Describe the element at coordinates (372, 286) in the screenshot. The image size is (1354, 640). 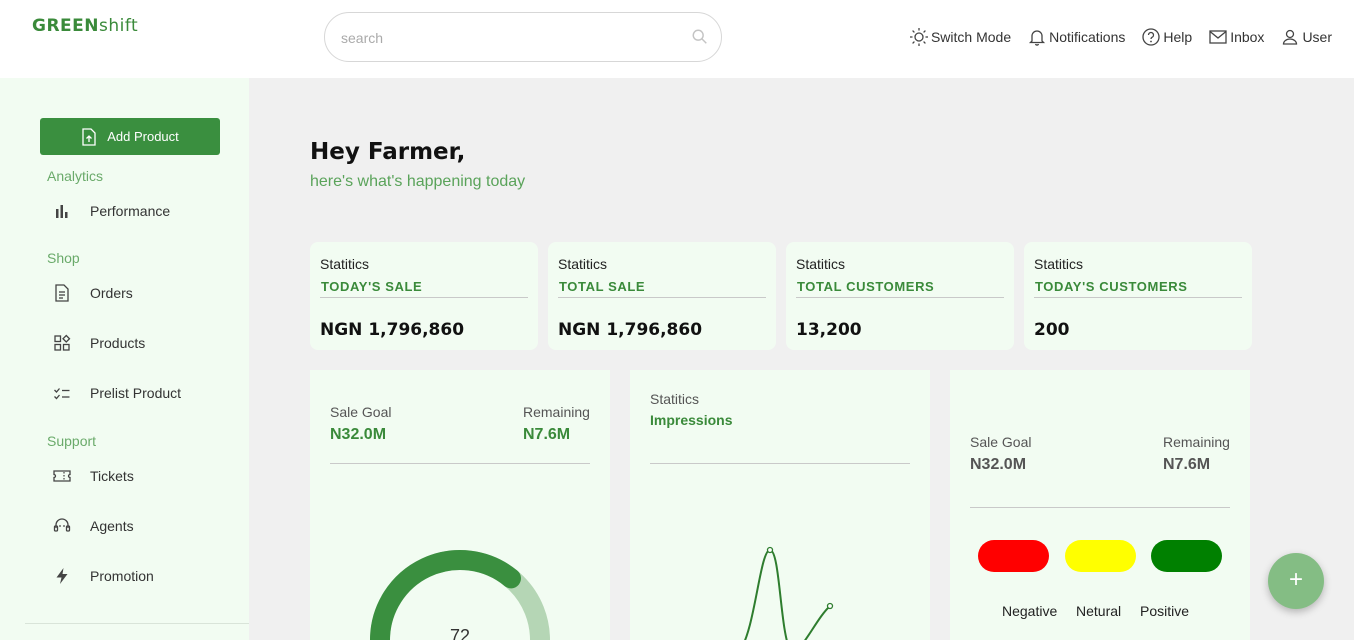
I see `stat-title: TODAY'S SALE` at that location.